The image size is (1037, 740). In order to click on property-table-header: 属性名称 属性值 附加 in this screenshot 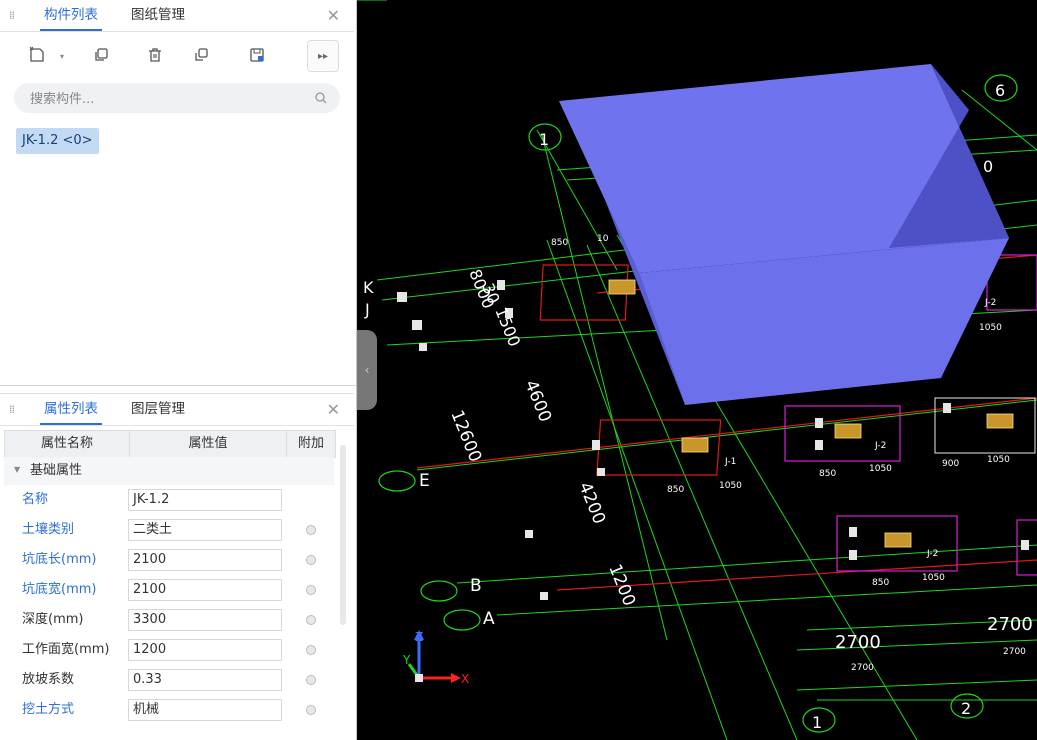, I will do `click(170, 444)`.